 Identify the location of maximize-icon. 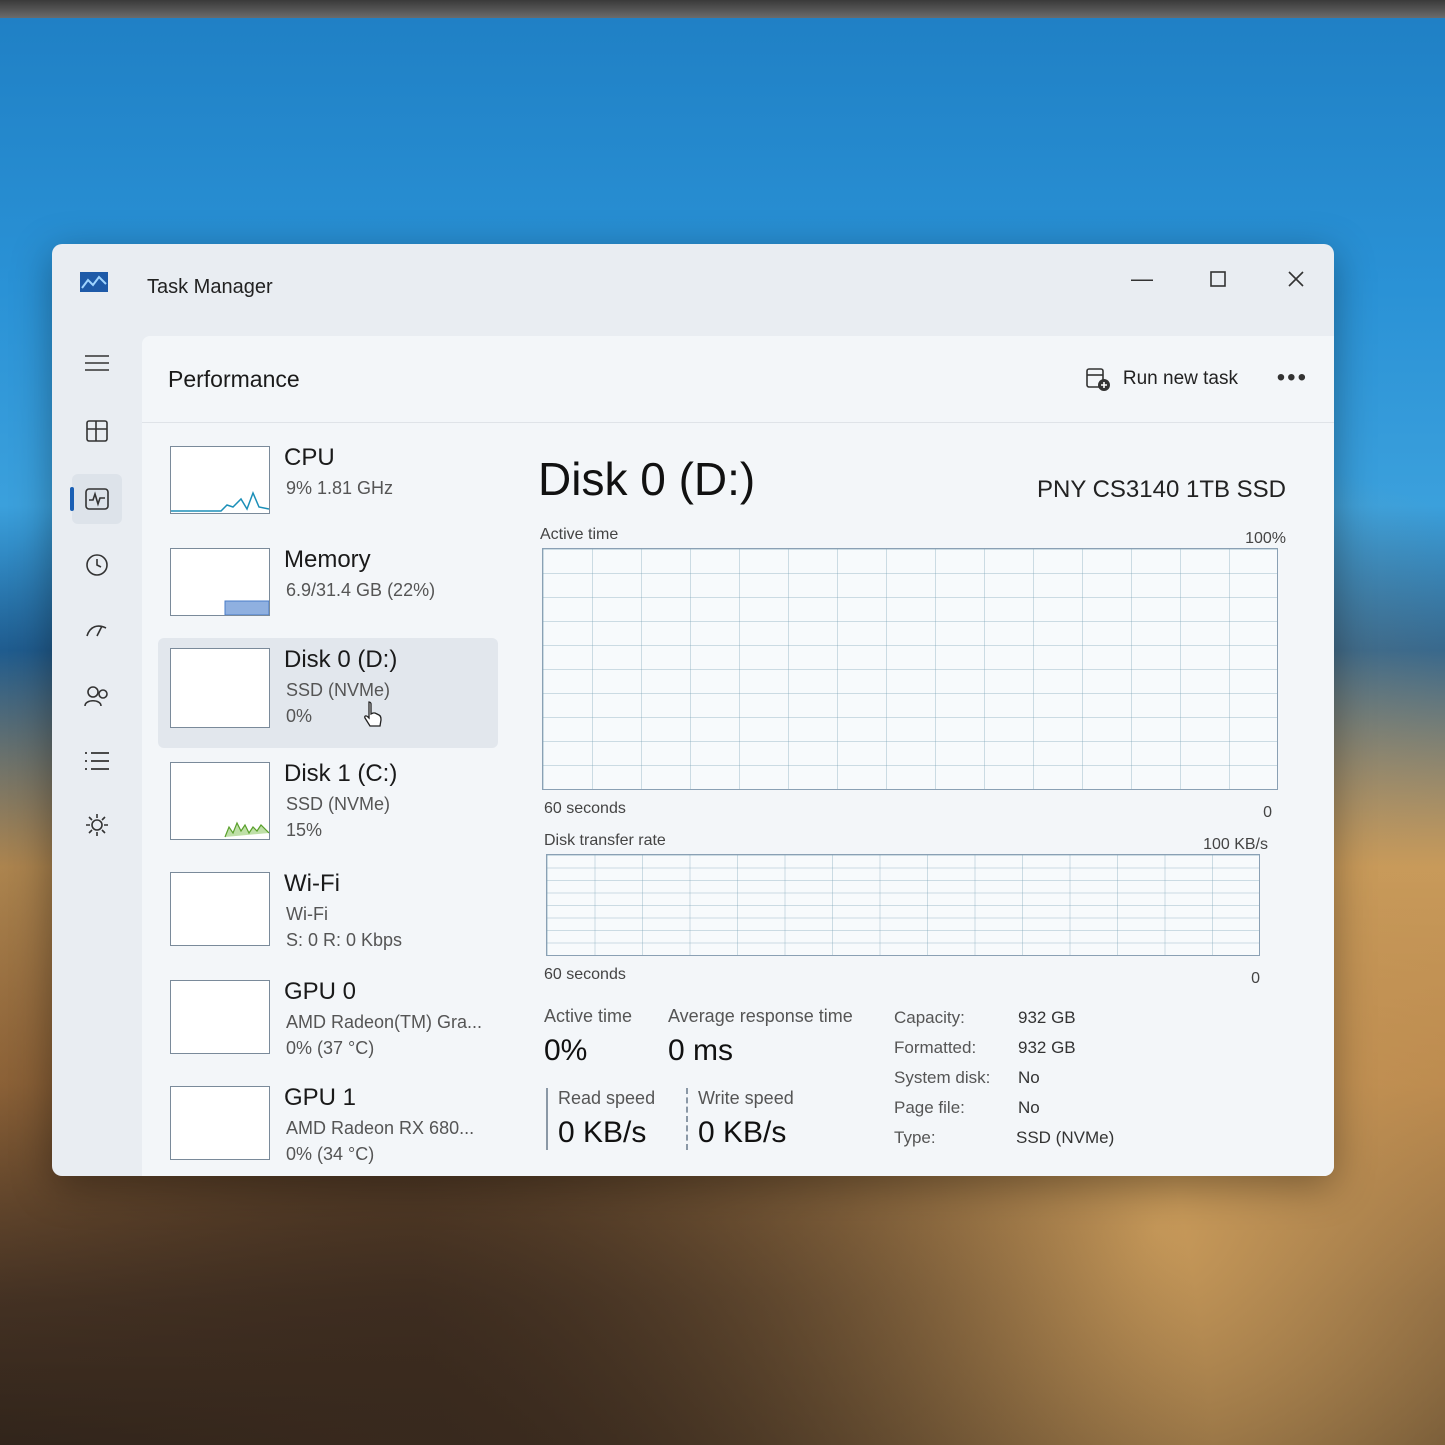
(1218, 279).